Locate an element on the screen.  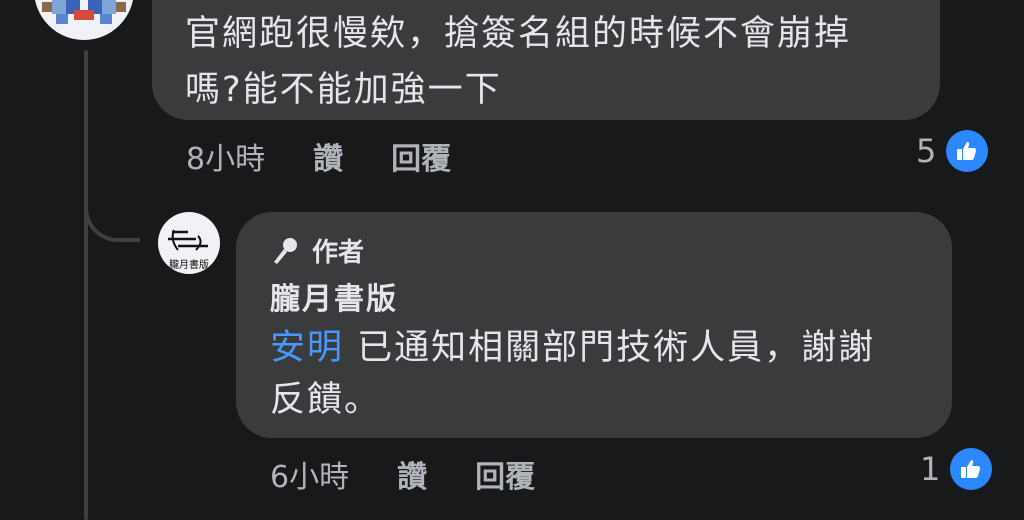
thread-connector is located at coordinates (112, 216).